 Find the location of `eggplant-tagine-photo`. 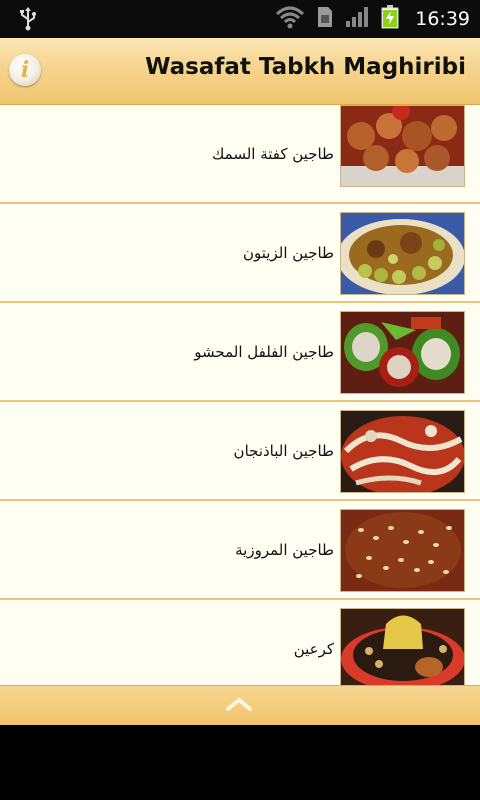

eggplant-tagine-photo is located at coordinates (402, 451).